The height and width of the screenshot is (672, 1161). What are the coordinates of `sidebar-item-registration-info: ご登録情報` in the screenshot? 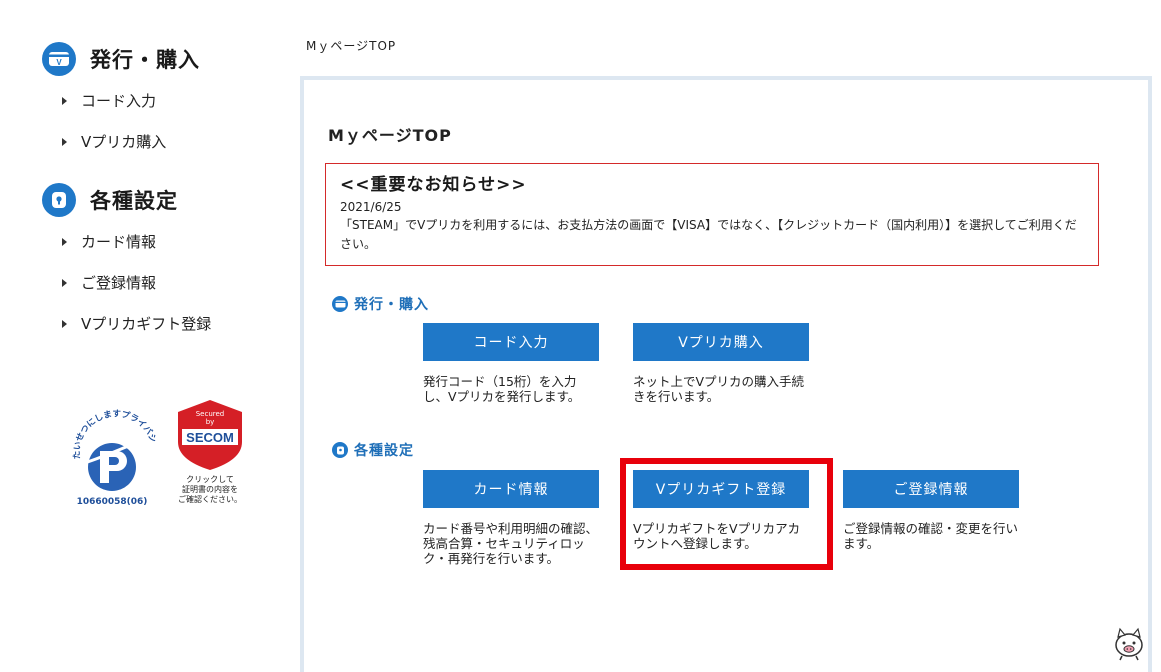 It's located at (109, 282).